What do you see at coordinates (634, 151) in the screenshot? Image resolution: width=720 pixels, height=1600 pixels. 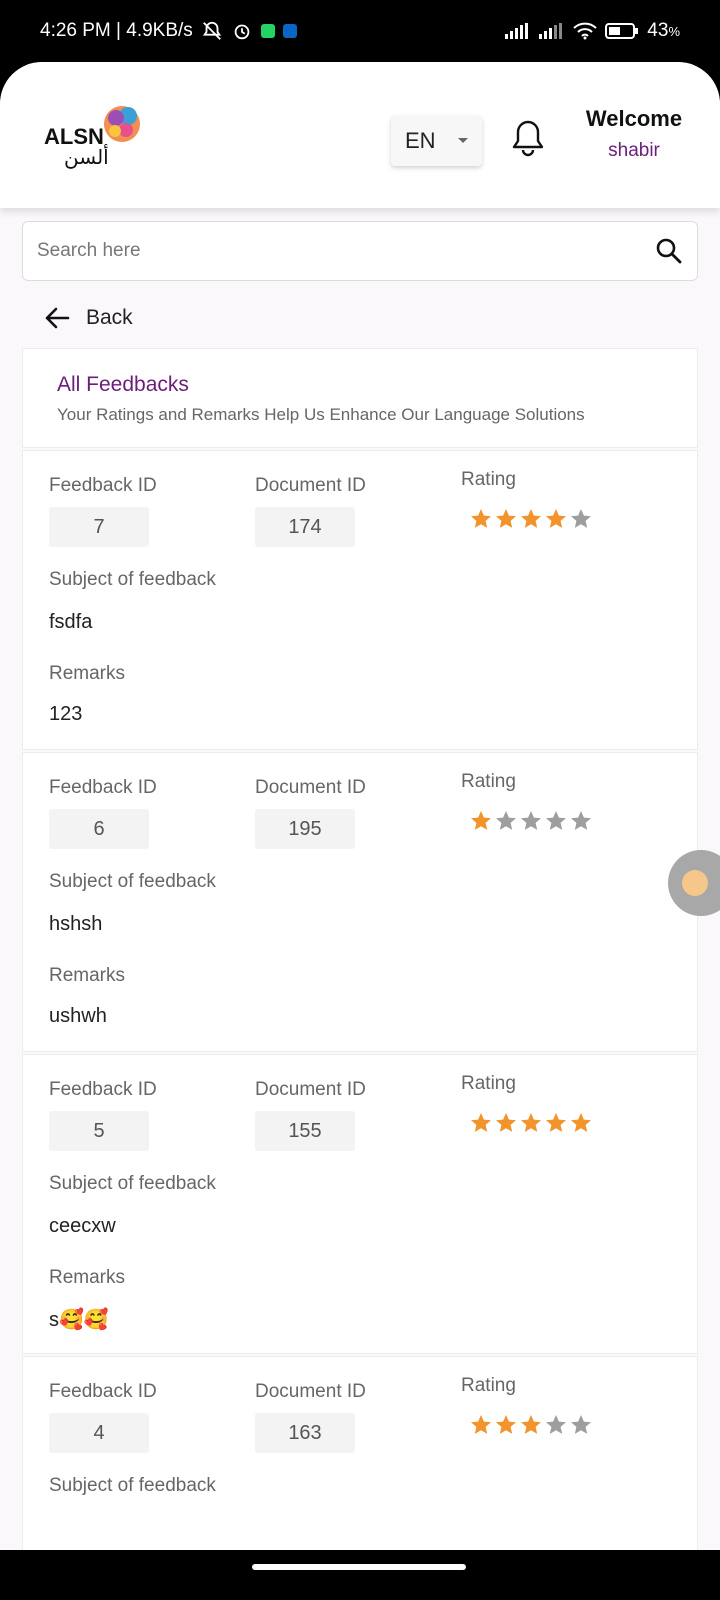 I see `username: shabir` at bounding box center [634, 151].